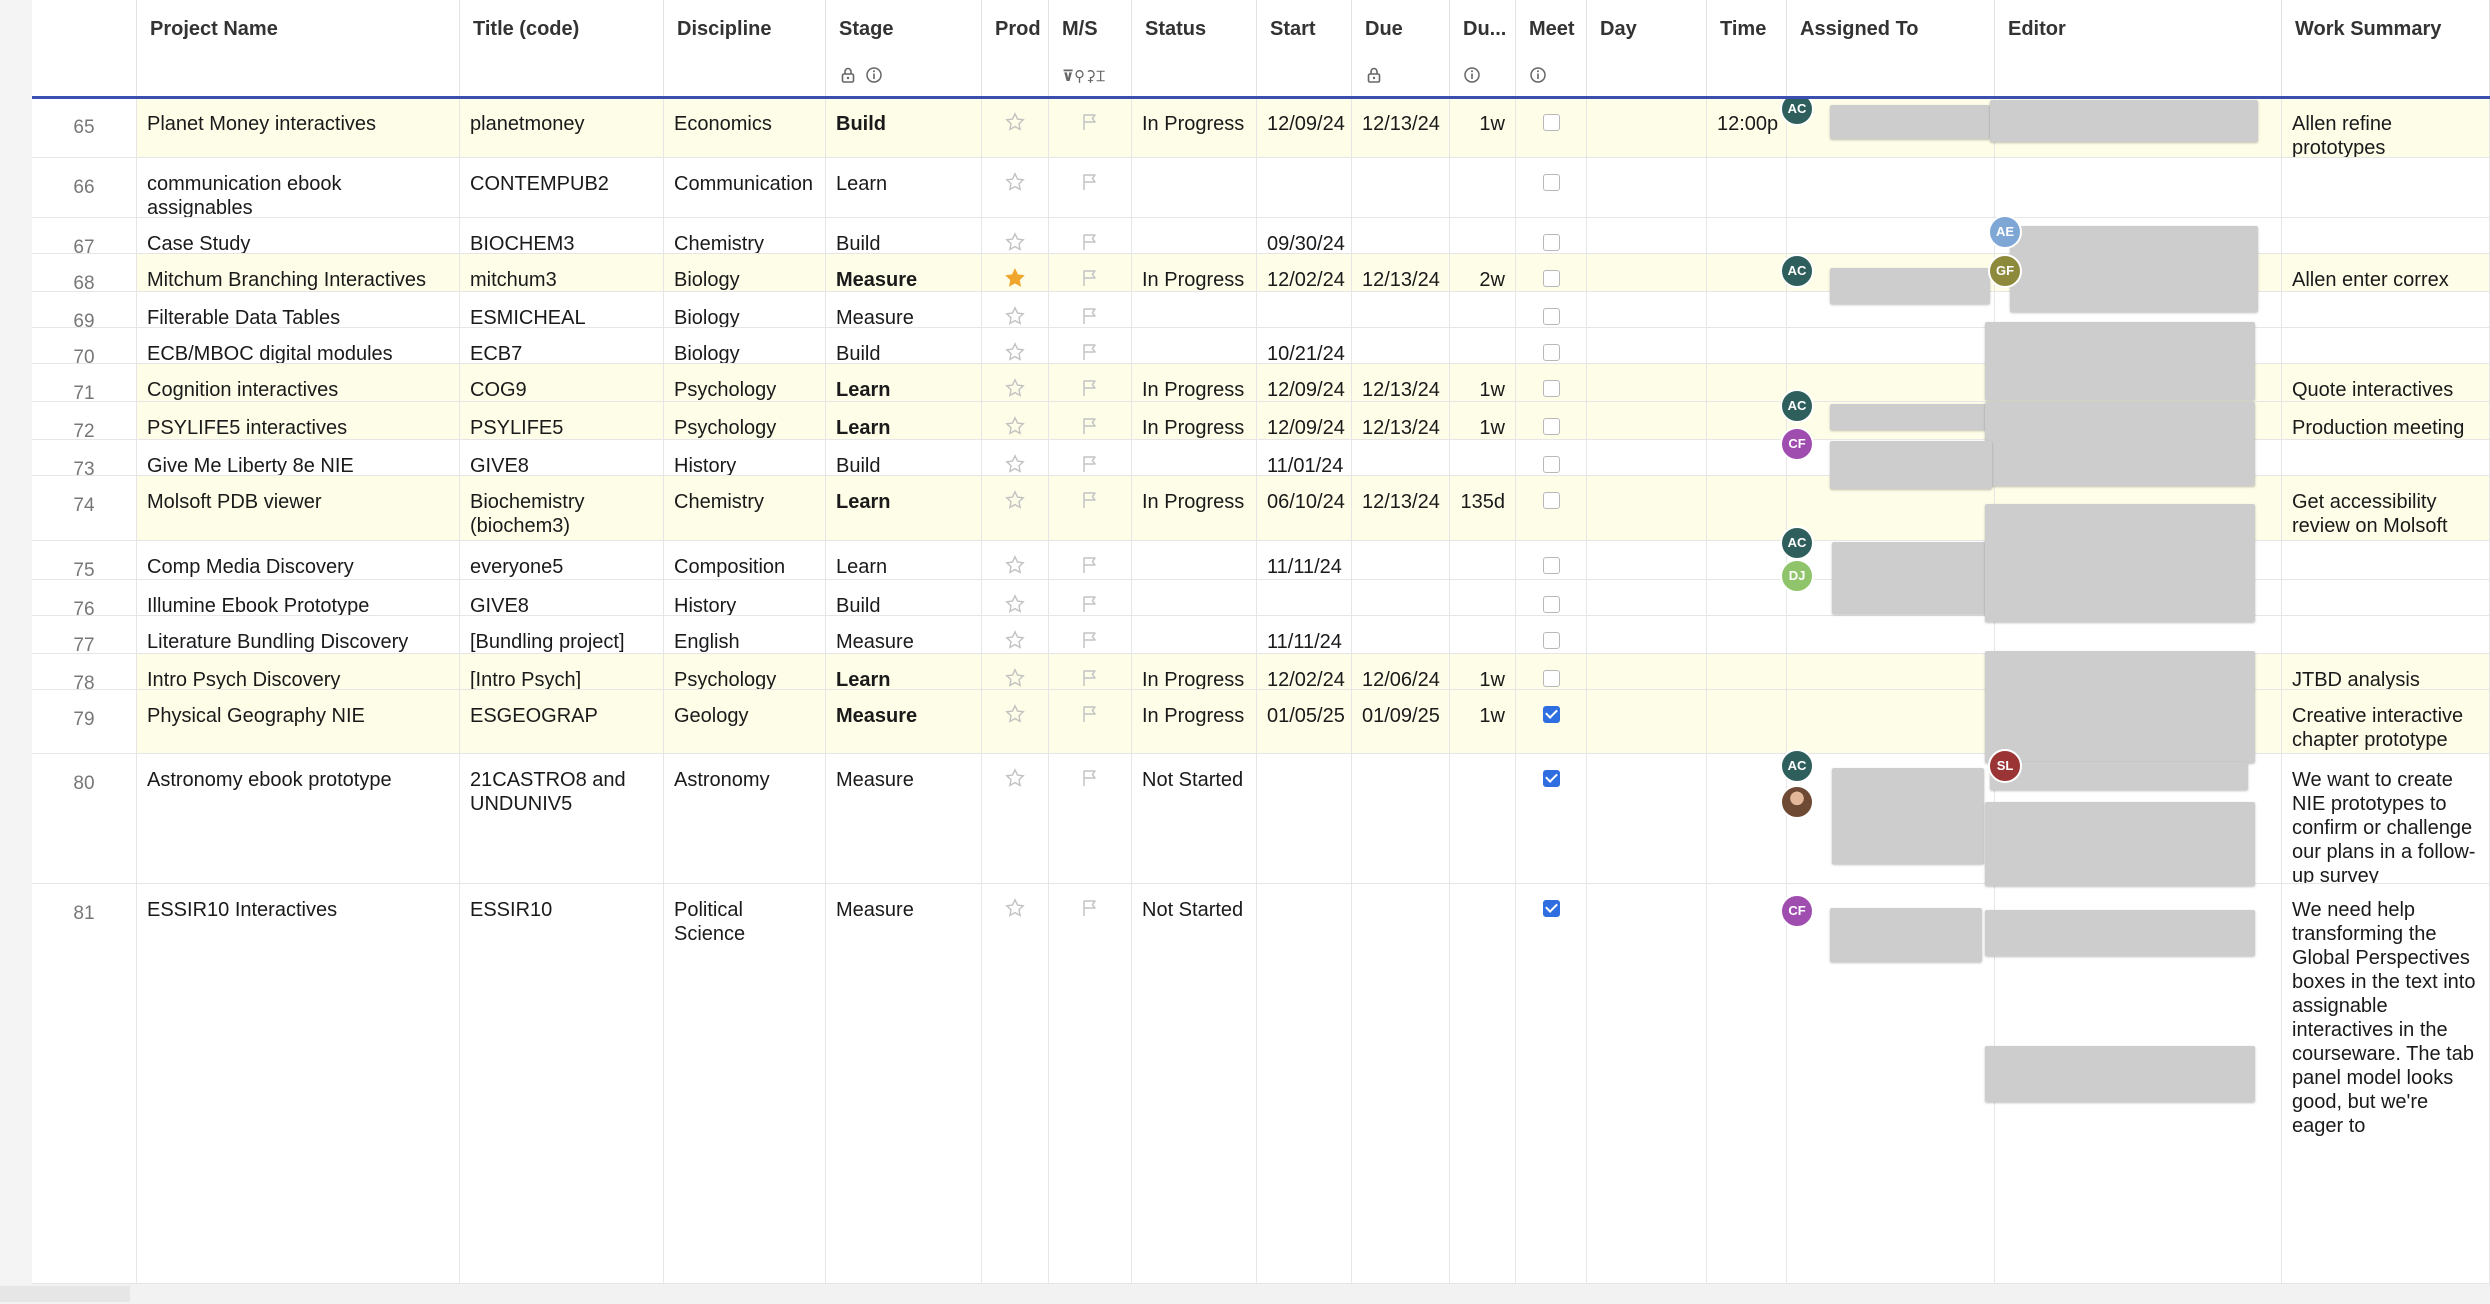 Image resolution: width=2490 pixels, height=1304 pixels. I want to click on avatar: AE, so click(2005, 232).